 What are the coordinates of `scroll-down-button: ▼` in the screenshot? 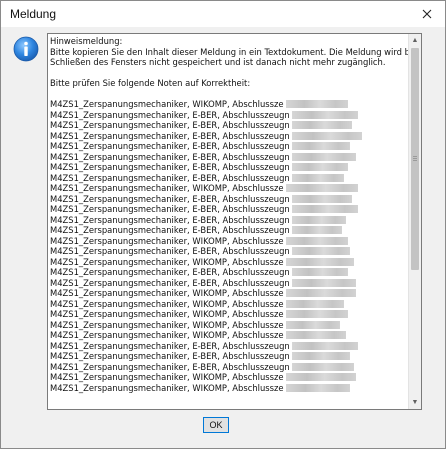 It's located at (415, 402).